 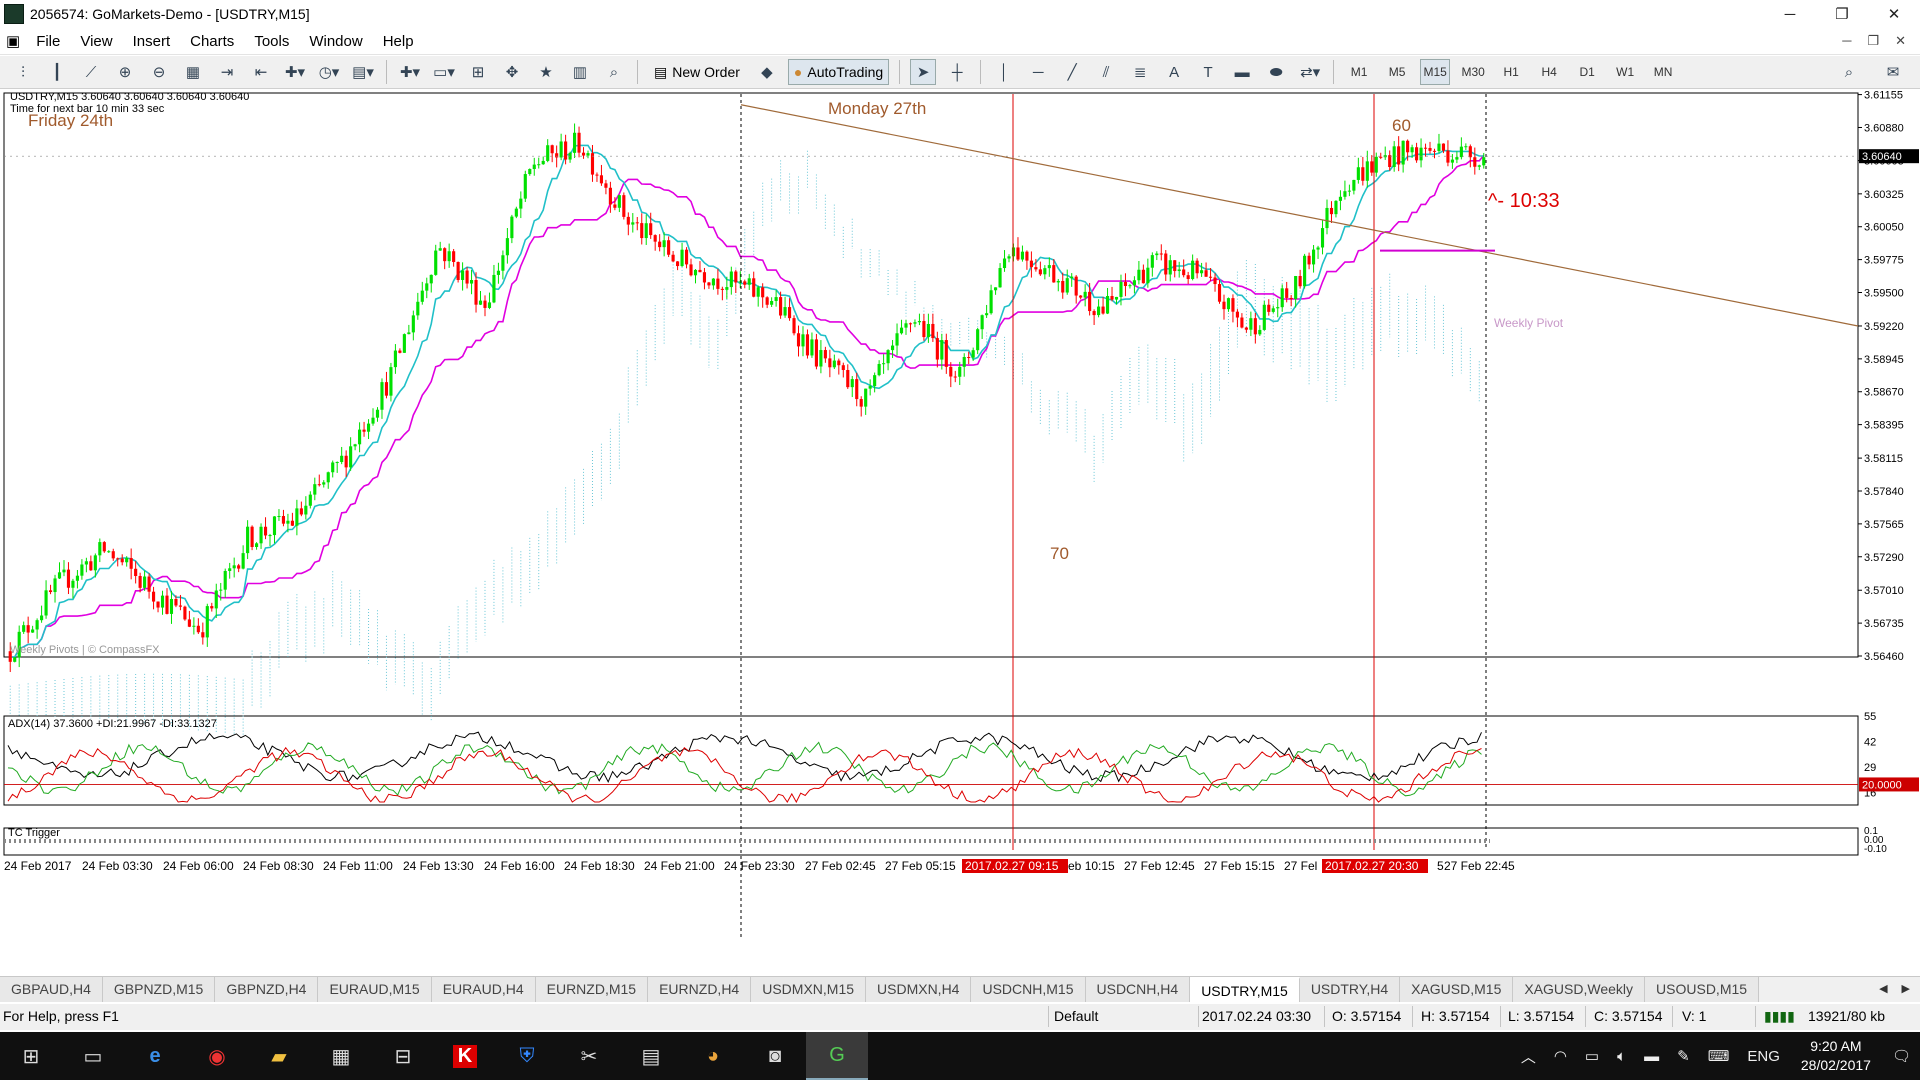 I want to click on chevron-up-icon: ︿, so click(x=1528, y=1056).